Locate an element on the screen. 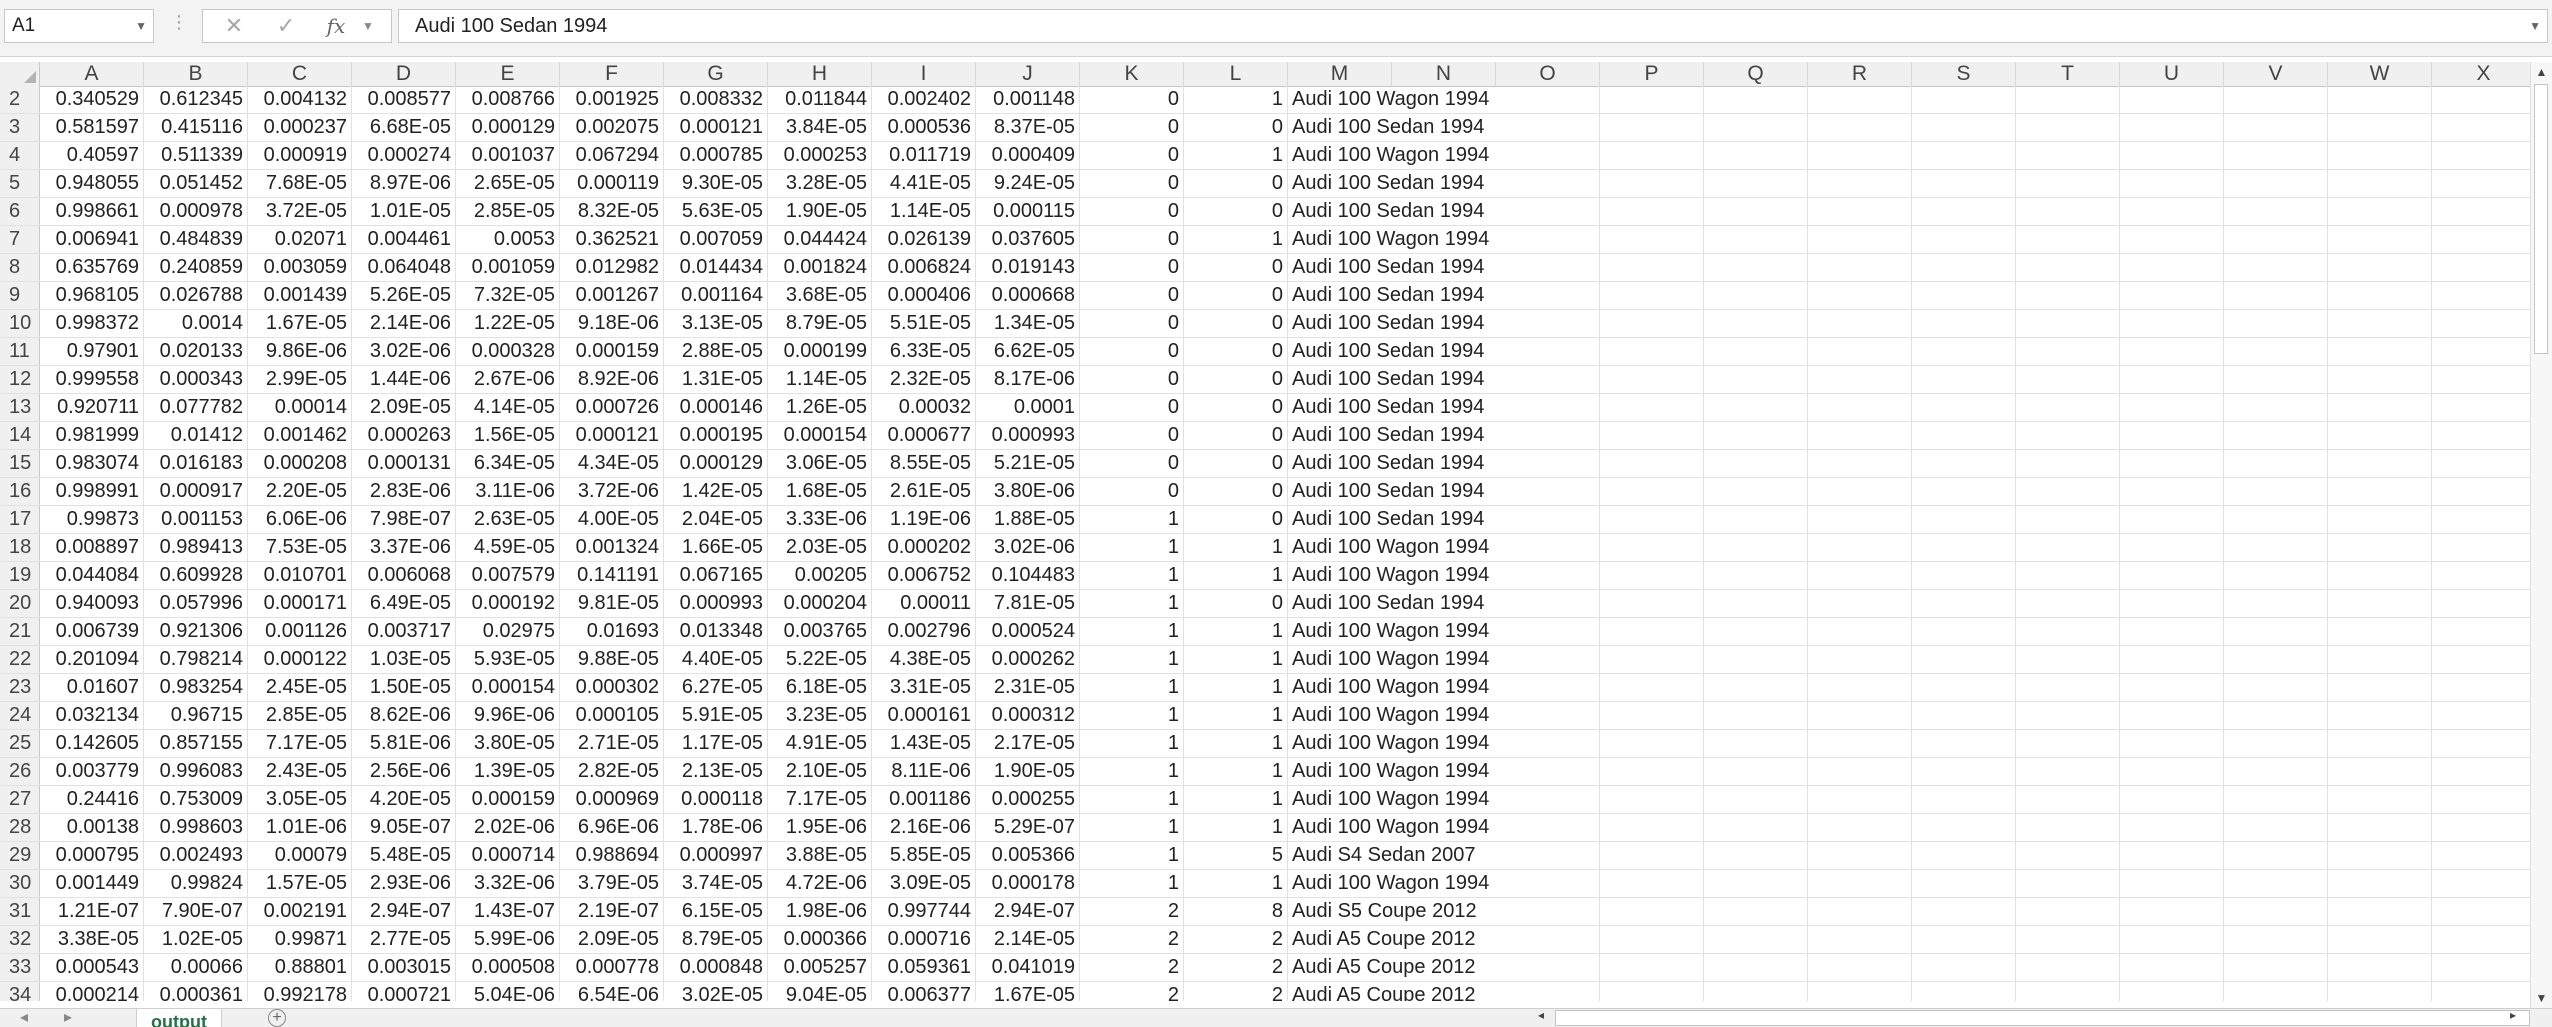 The height and width of the screenshot is (1027, 2552). cell-f: 0.000302 is located at coordinates (612, 687).